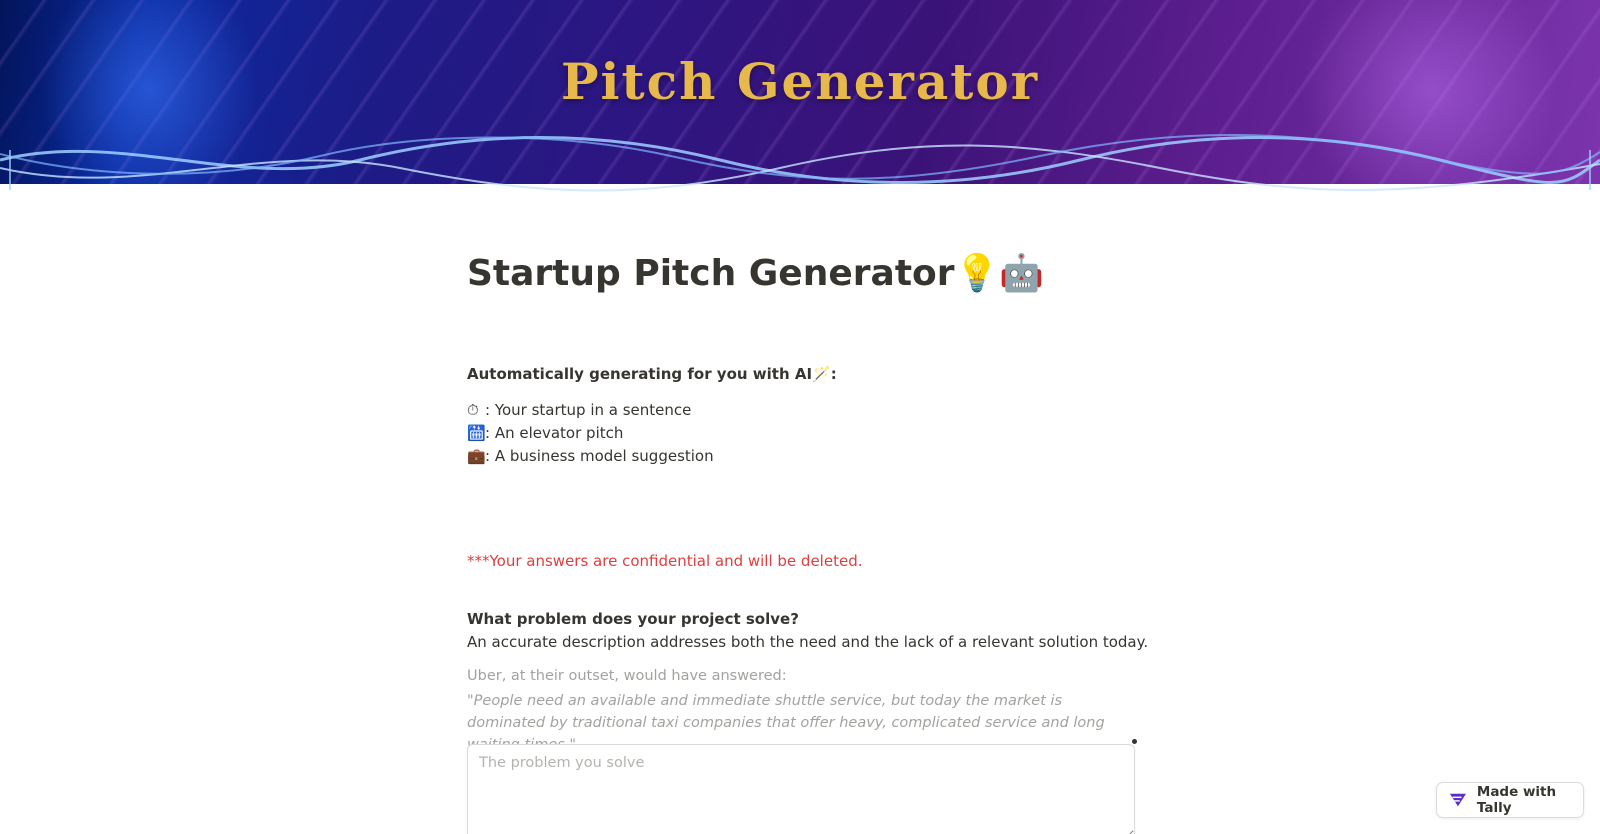 This screenshot has width=1600, height=834. Describe the element at coordinates (800, 81) in the screenshot. I see `banner-title: Pitch Generator` at that location.